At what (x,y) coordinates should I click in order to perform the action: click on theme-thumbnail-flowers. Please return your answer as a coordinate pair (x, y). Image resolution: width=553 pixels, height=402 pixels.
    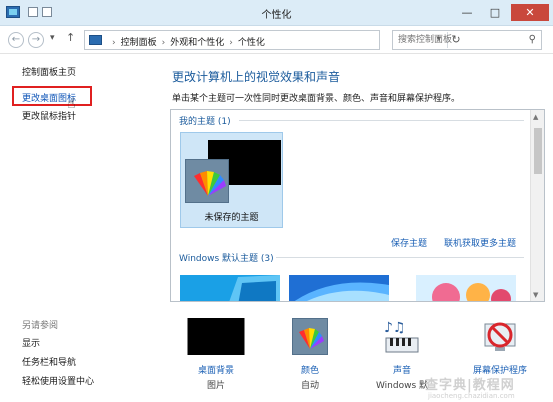
    Looking at the image, I should click on (466, 288).